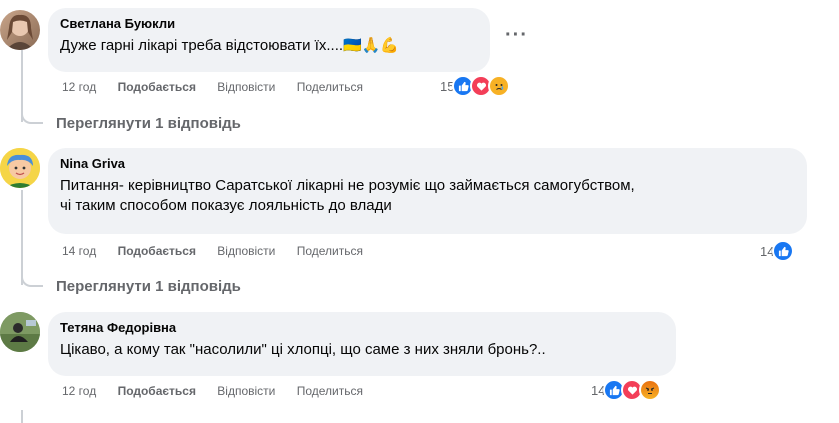  What do you see at coordinates (650, 390) in the screenshot?
I see `angry-reaction-icon` at bounding box center [650, 390].